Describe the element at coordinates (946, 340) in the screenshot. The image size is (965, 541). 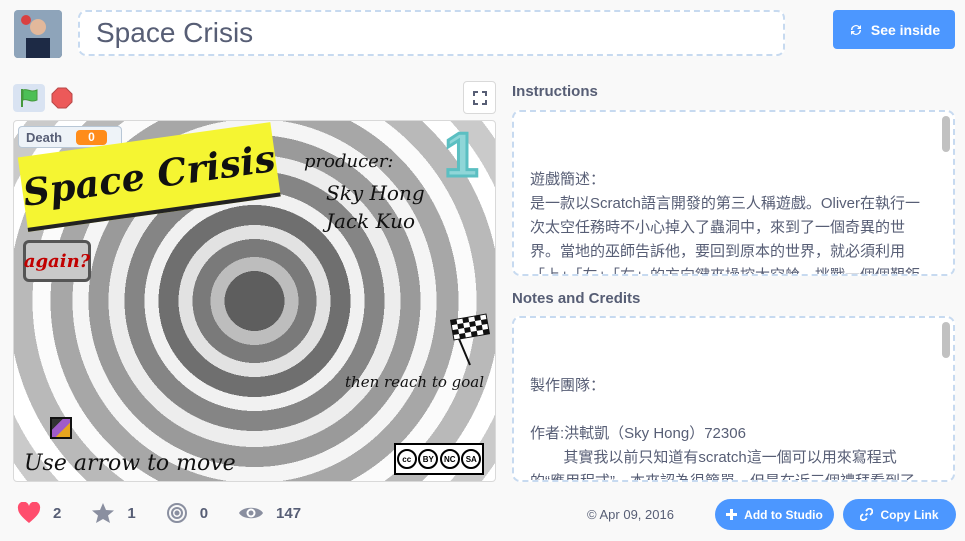
I see `notes-scrollbar` at that location.